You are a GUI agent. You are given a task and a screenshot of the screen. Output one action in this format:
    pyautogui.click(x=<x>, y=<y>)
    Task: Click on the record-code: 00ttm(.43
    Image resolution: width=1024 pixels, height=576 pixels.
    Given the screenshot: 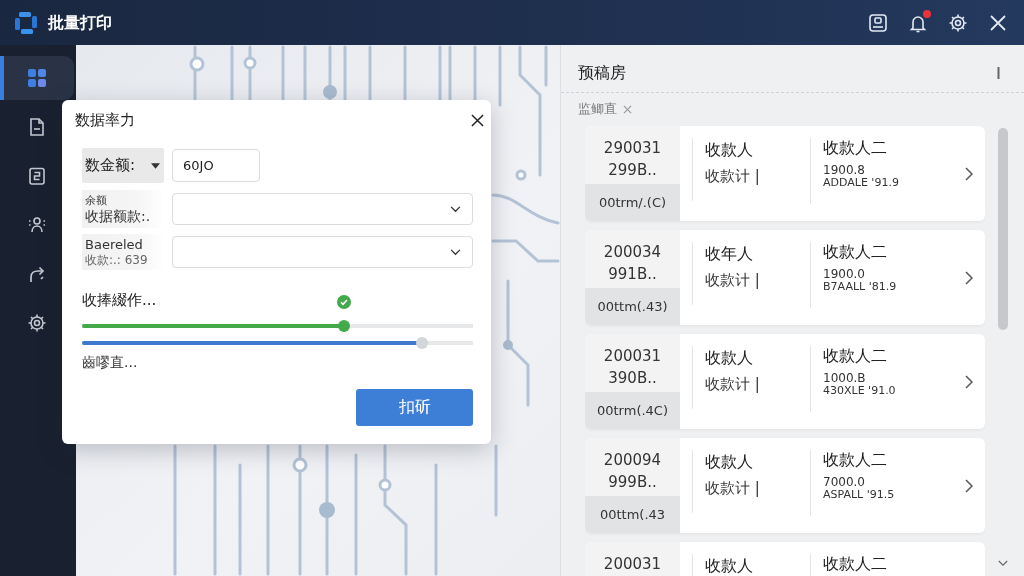 What is the action you would take?
    pyautogui.click(x=632, y=514)
    